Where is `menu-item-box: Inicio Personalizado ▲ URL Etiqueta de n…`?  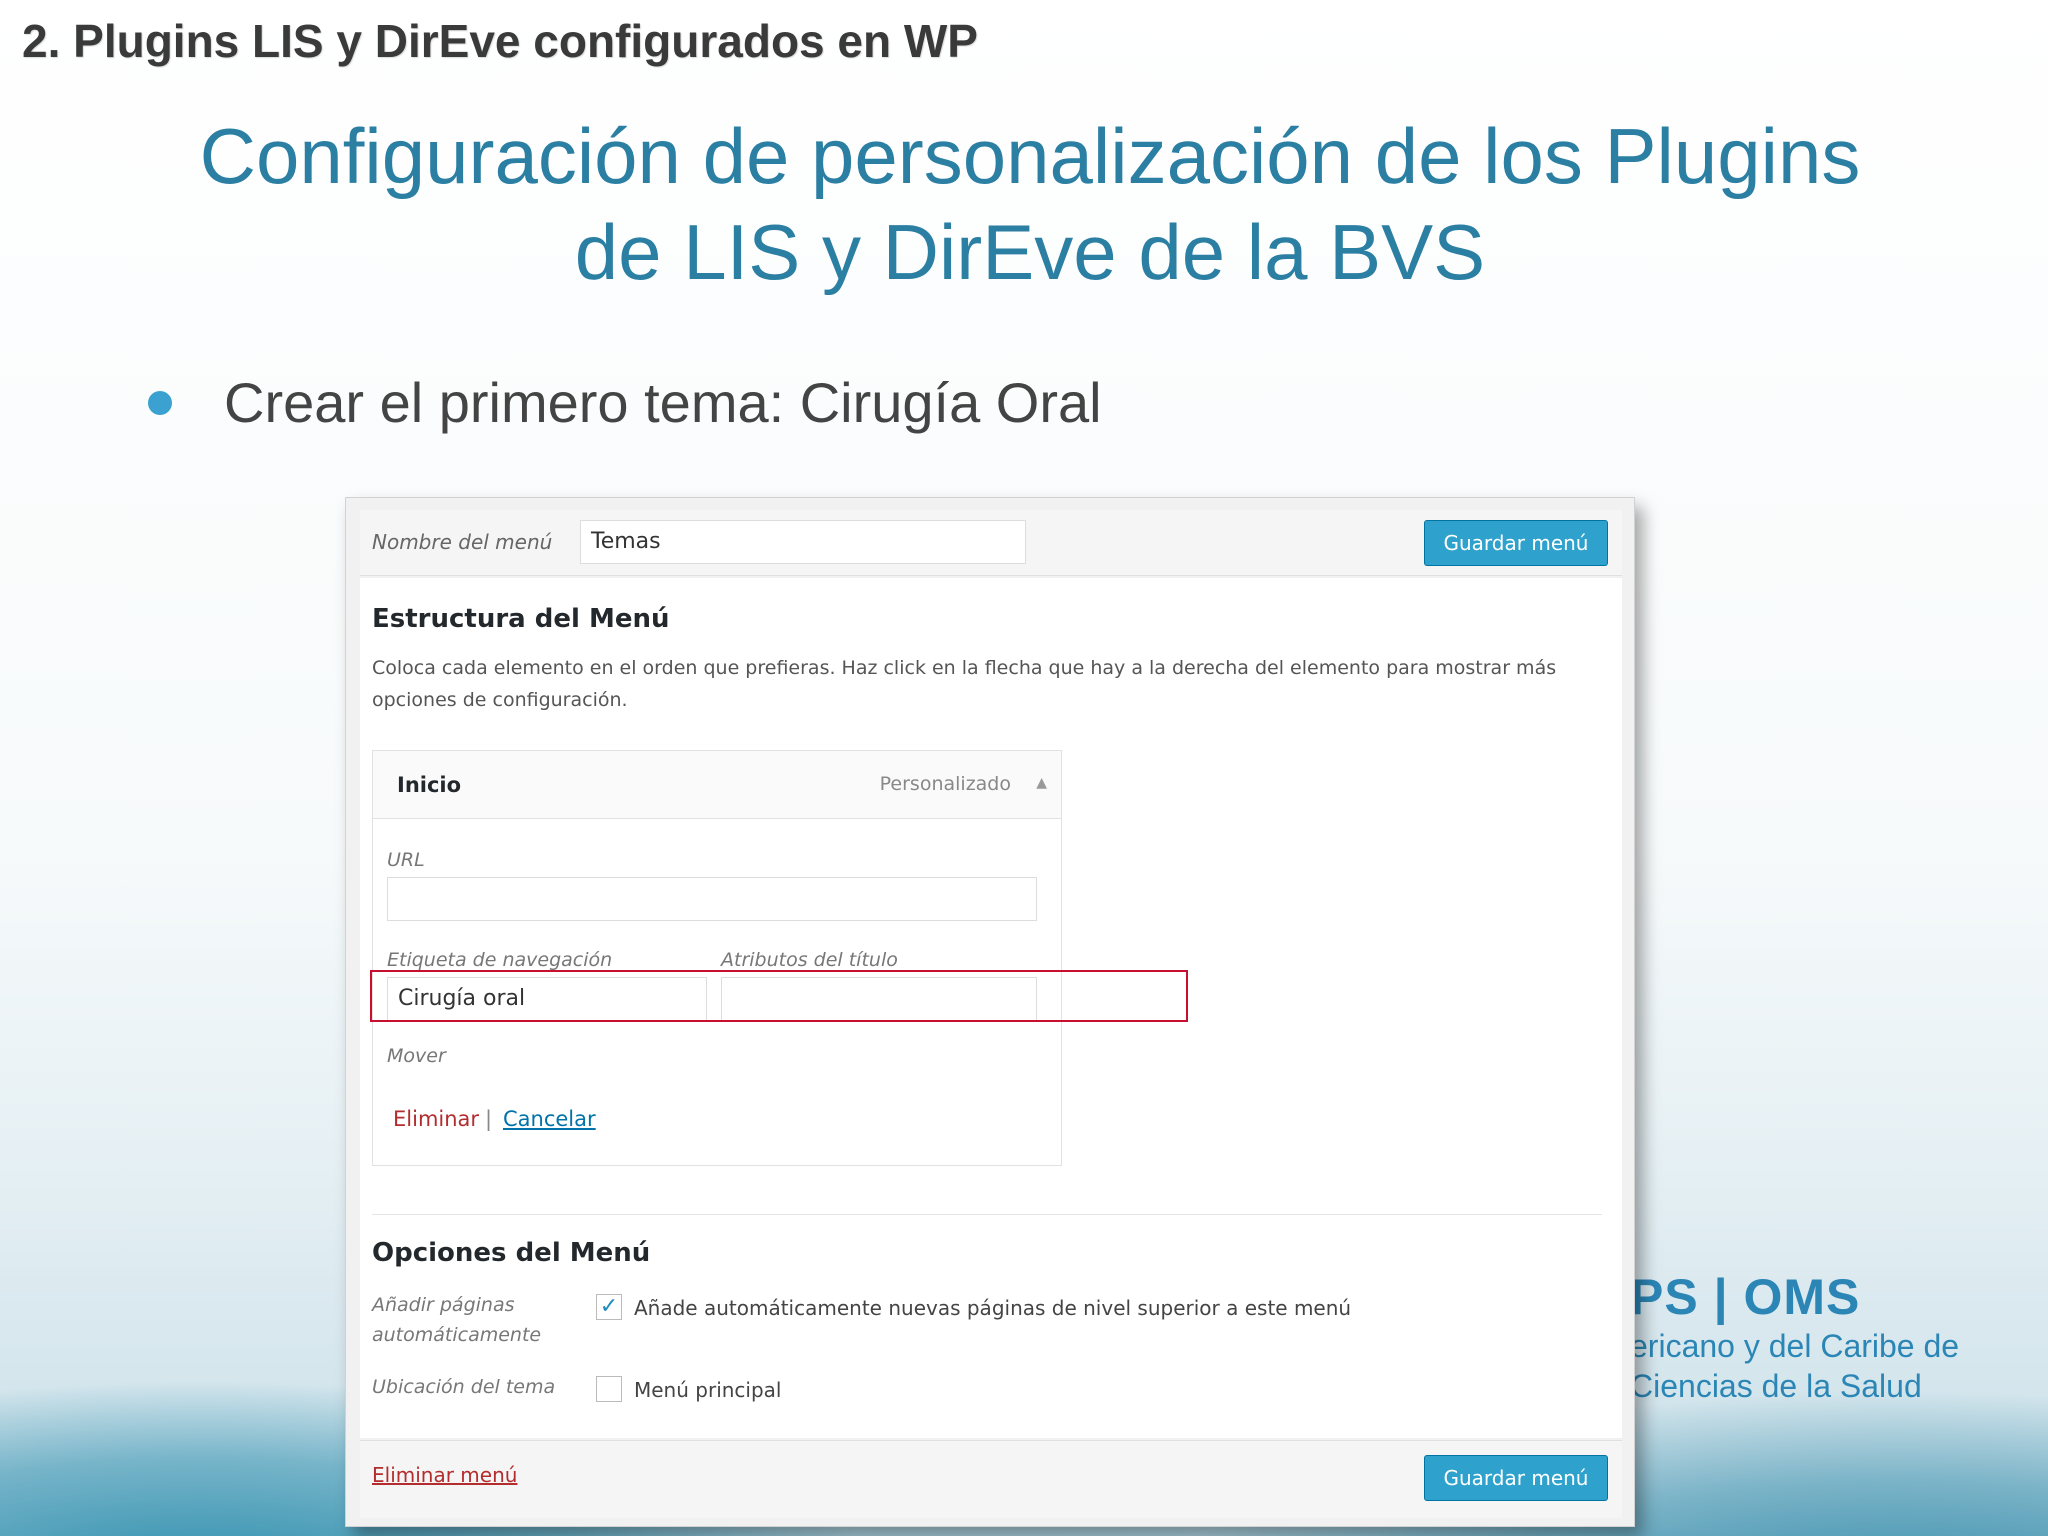
menu-item-box: Inicio Personalizado ▲ URL Etiqueta de n… is located at coordinates (717, 958).